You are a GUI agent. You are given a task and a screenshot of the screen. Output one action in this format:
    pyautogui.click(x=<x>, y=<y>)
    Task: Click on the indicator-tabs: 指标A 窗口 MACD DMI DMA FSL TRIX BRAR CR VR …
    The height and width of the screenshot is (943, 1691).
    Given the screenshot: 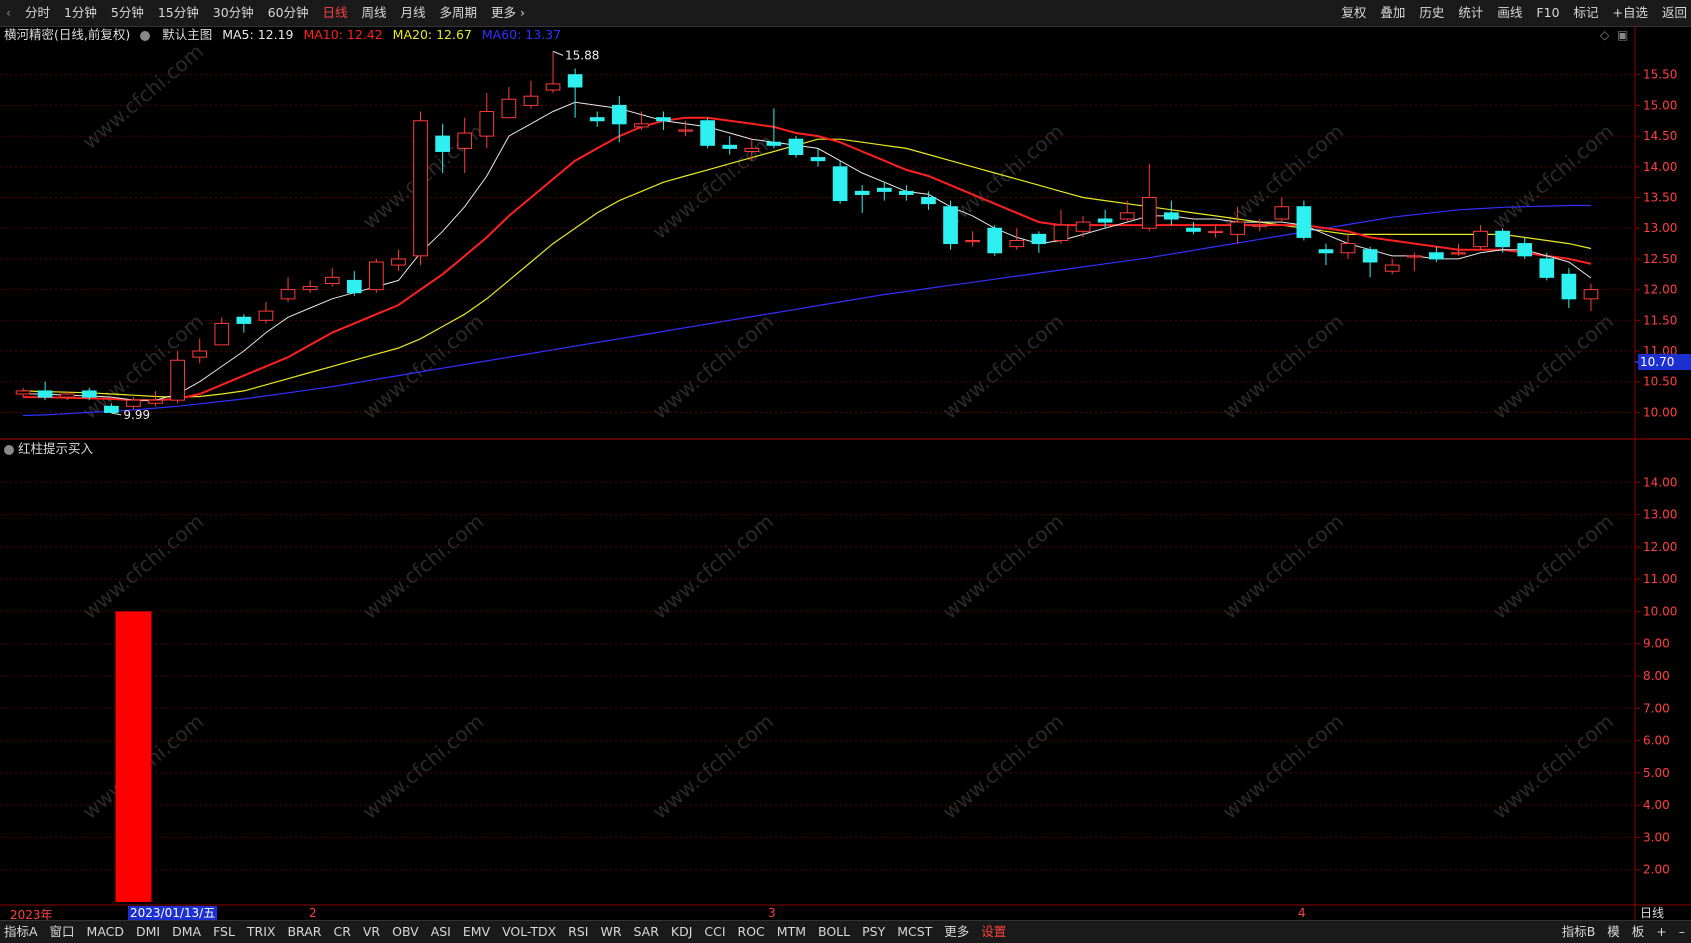 What is the action you would take?
    pyautogui.click(x=509, y=932)
    